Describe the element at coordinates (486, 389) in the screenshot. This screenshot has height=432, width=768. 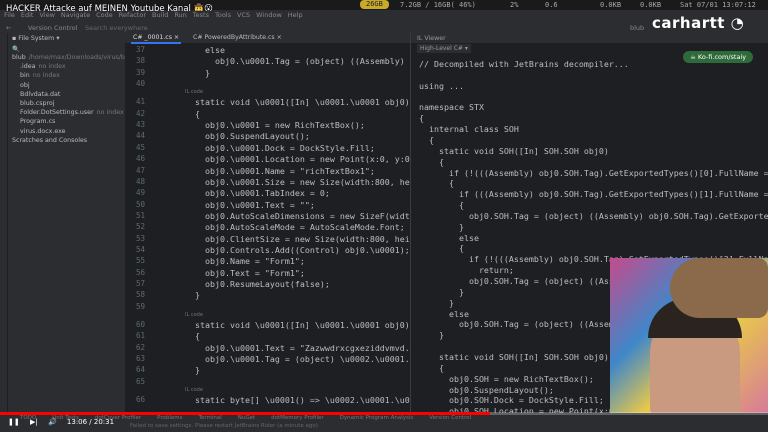
I see `il-code-line: obj0.SuspendLayout();` at that location.